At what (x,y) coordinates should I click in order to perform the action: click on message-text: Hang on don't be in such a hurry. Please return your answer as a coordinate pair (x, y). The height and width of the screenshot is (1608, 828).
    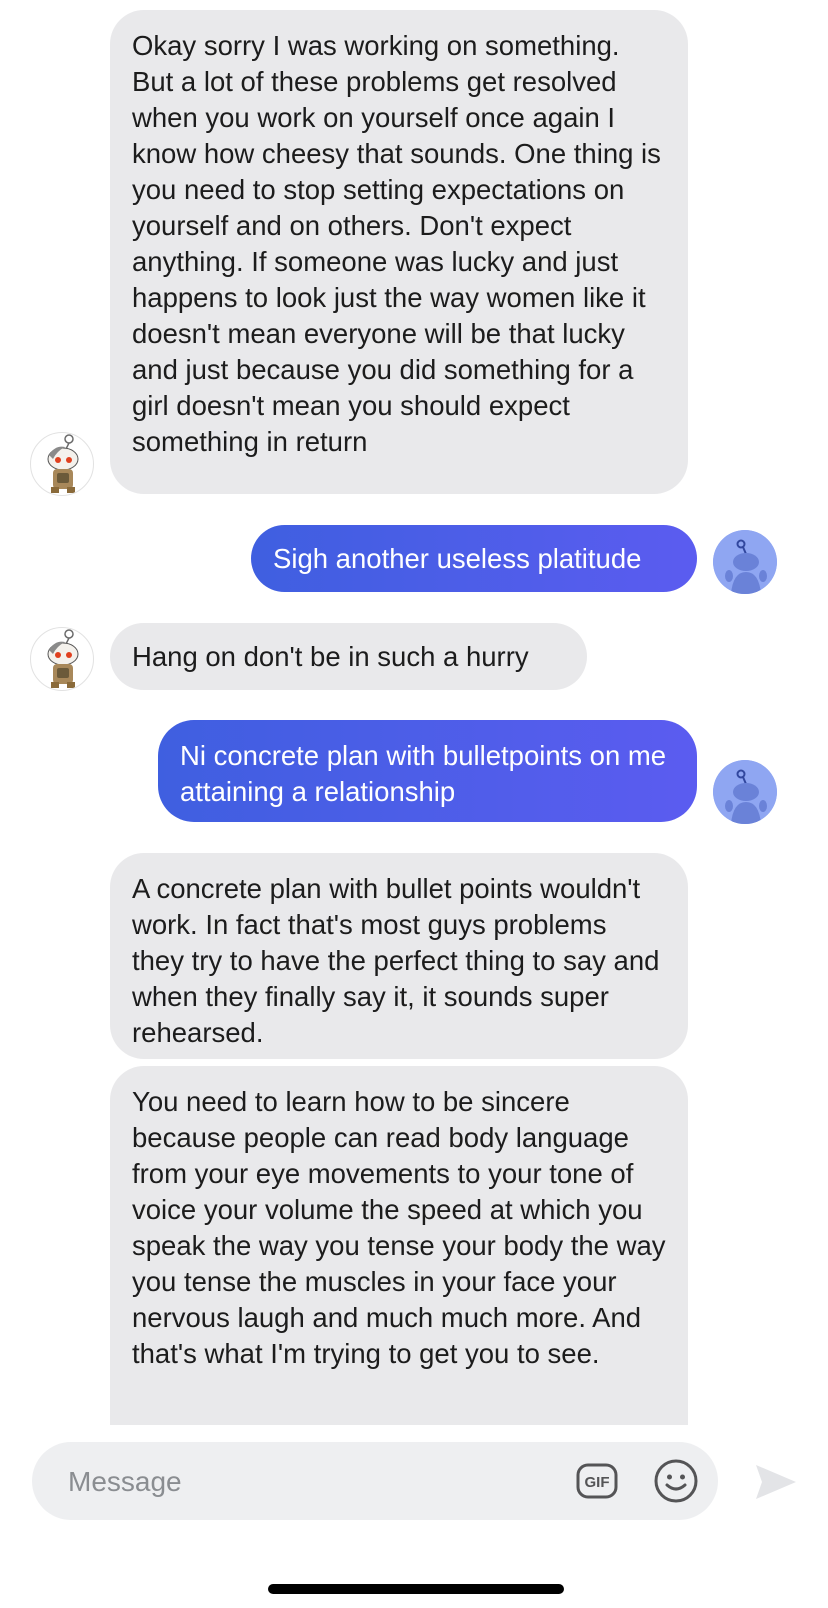
    Looking at the image, I should click on (330, 656).